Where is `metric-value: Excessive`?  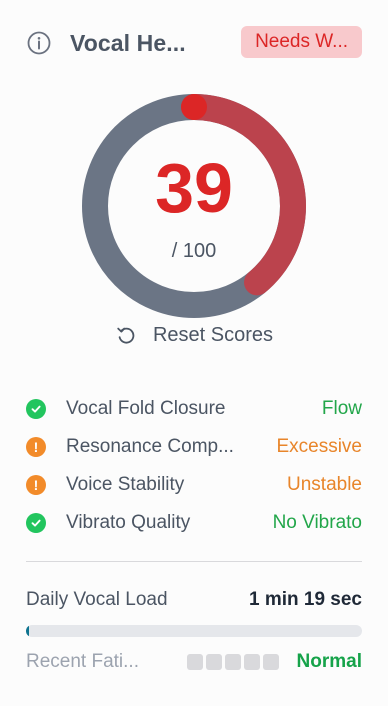 metric-value: Excessive is located at coordinates (319, 446).